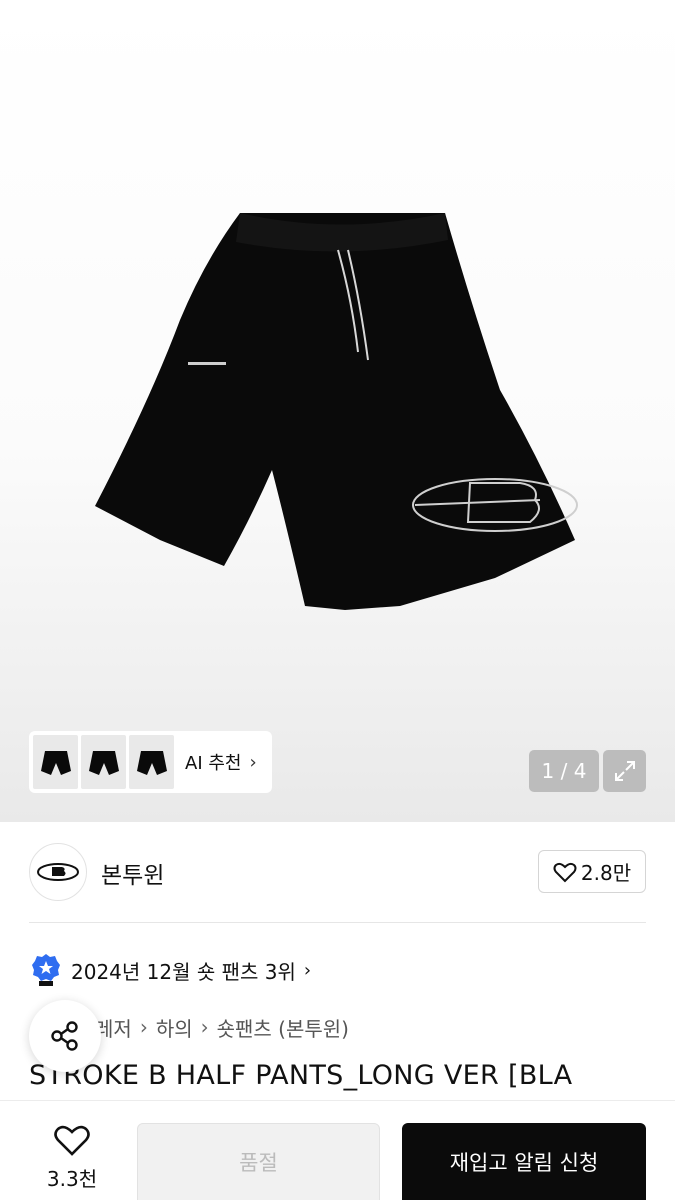 The width and height of the screenshot is (675, 1200). I want to click on restock-alert-button: 재입고 알림 신청, so click(524, 1161).